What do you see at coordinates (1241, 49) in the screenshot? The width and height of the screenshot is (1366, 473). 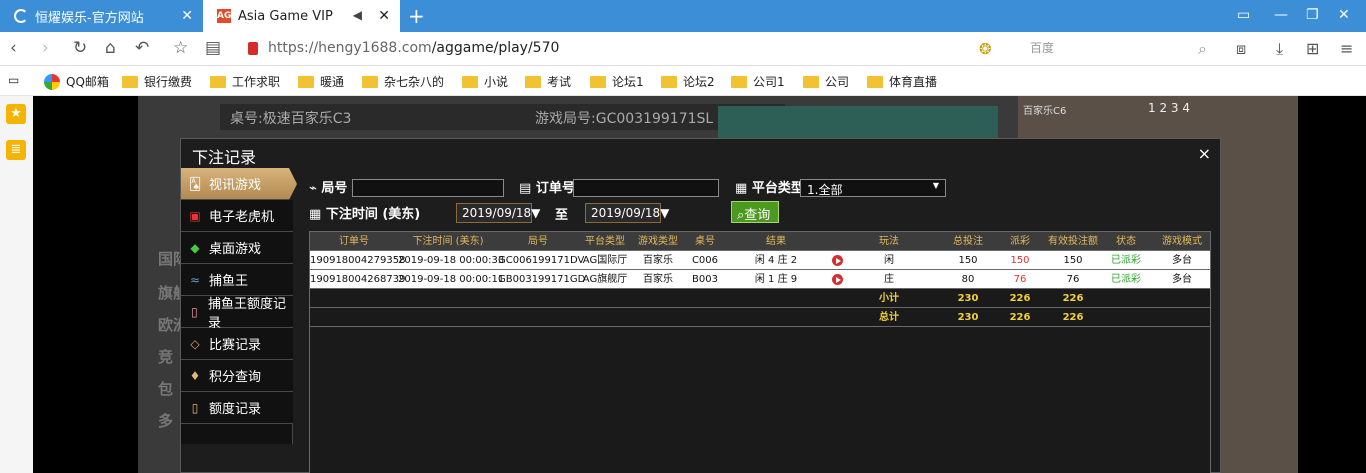 I see `screenshot-icon: ⧈` at bounding box center [1241, 49].